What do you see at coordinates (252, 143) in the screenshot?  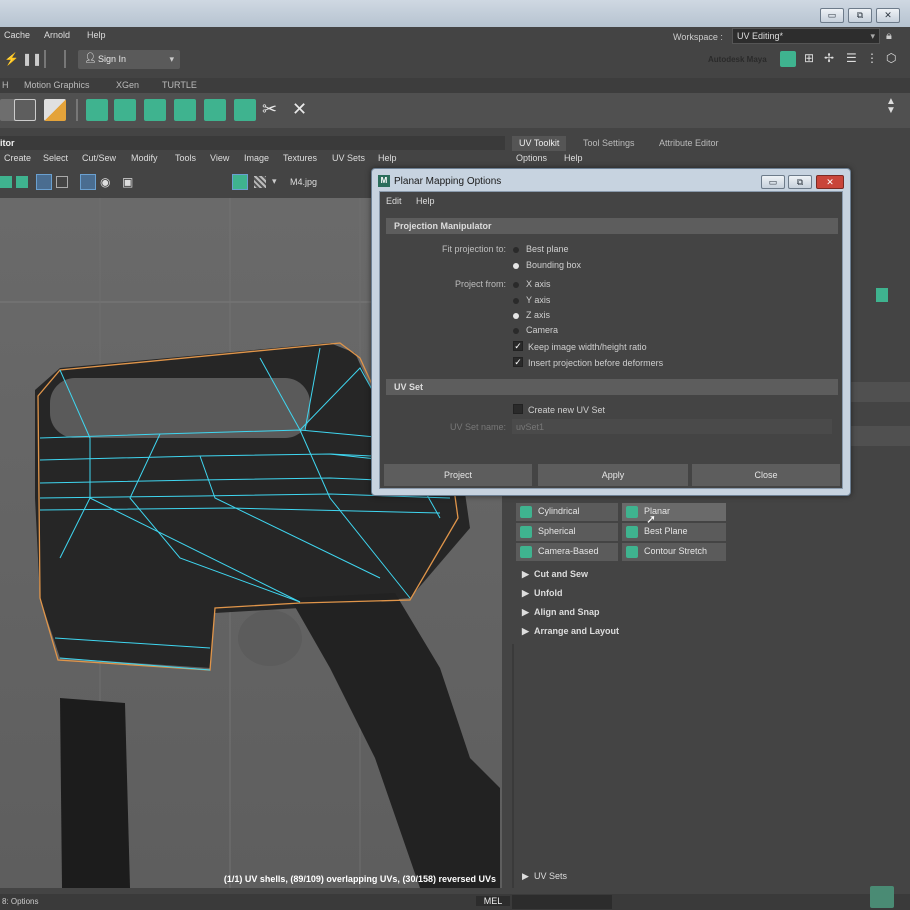 I see `uv-editor-header: itor` at bounding box center [252, 143].